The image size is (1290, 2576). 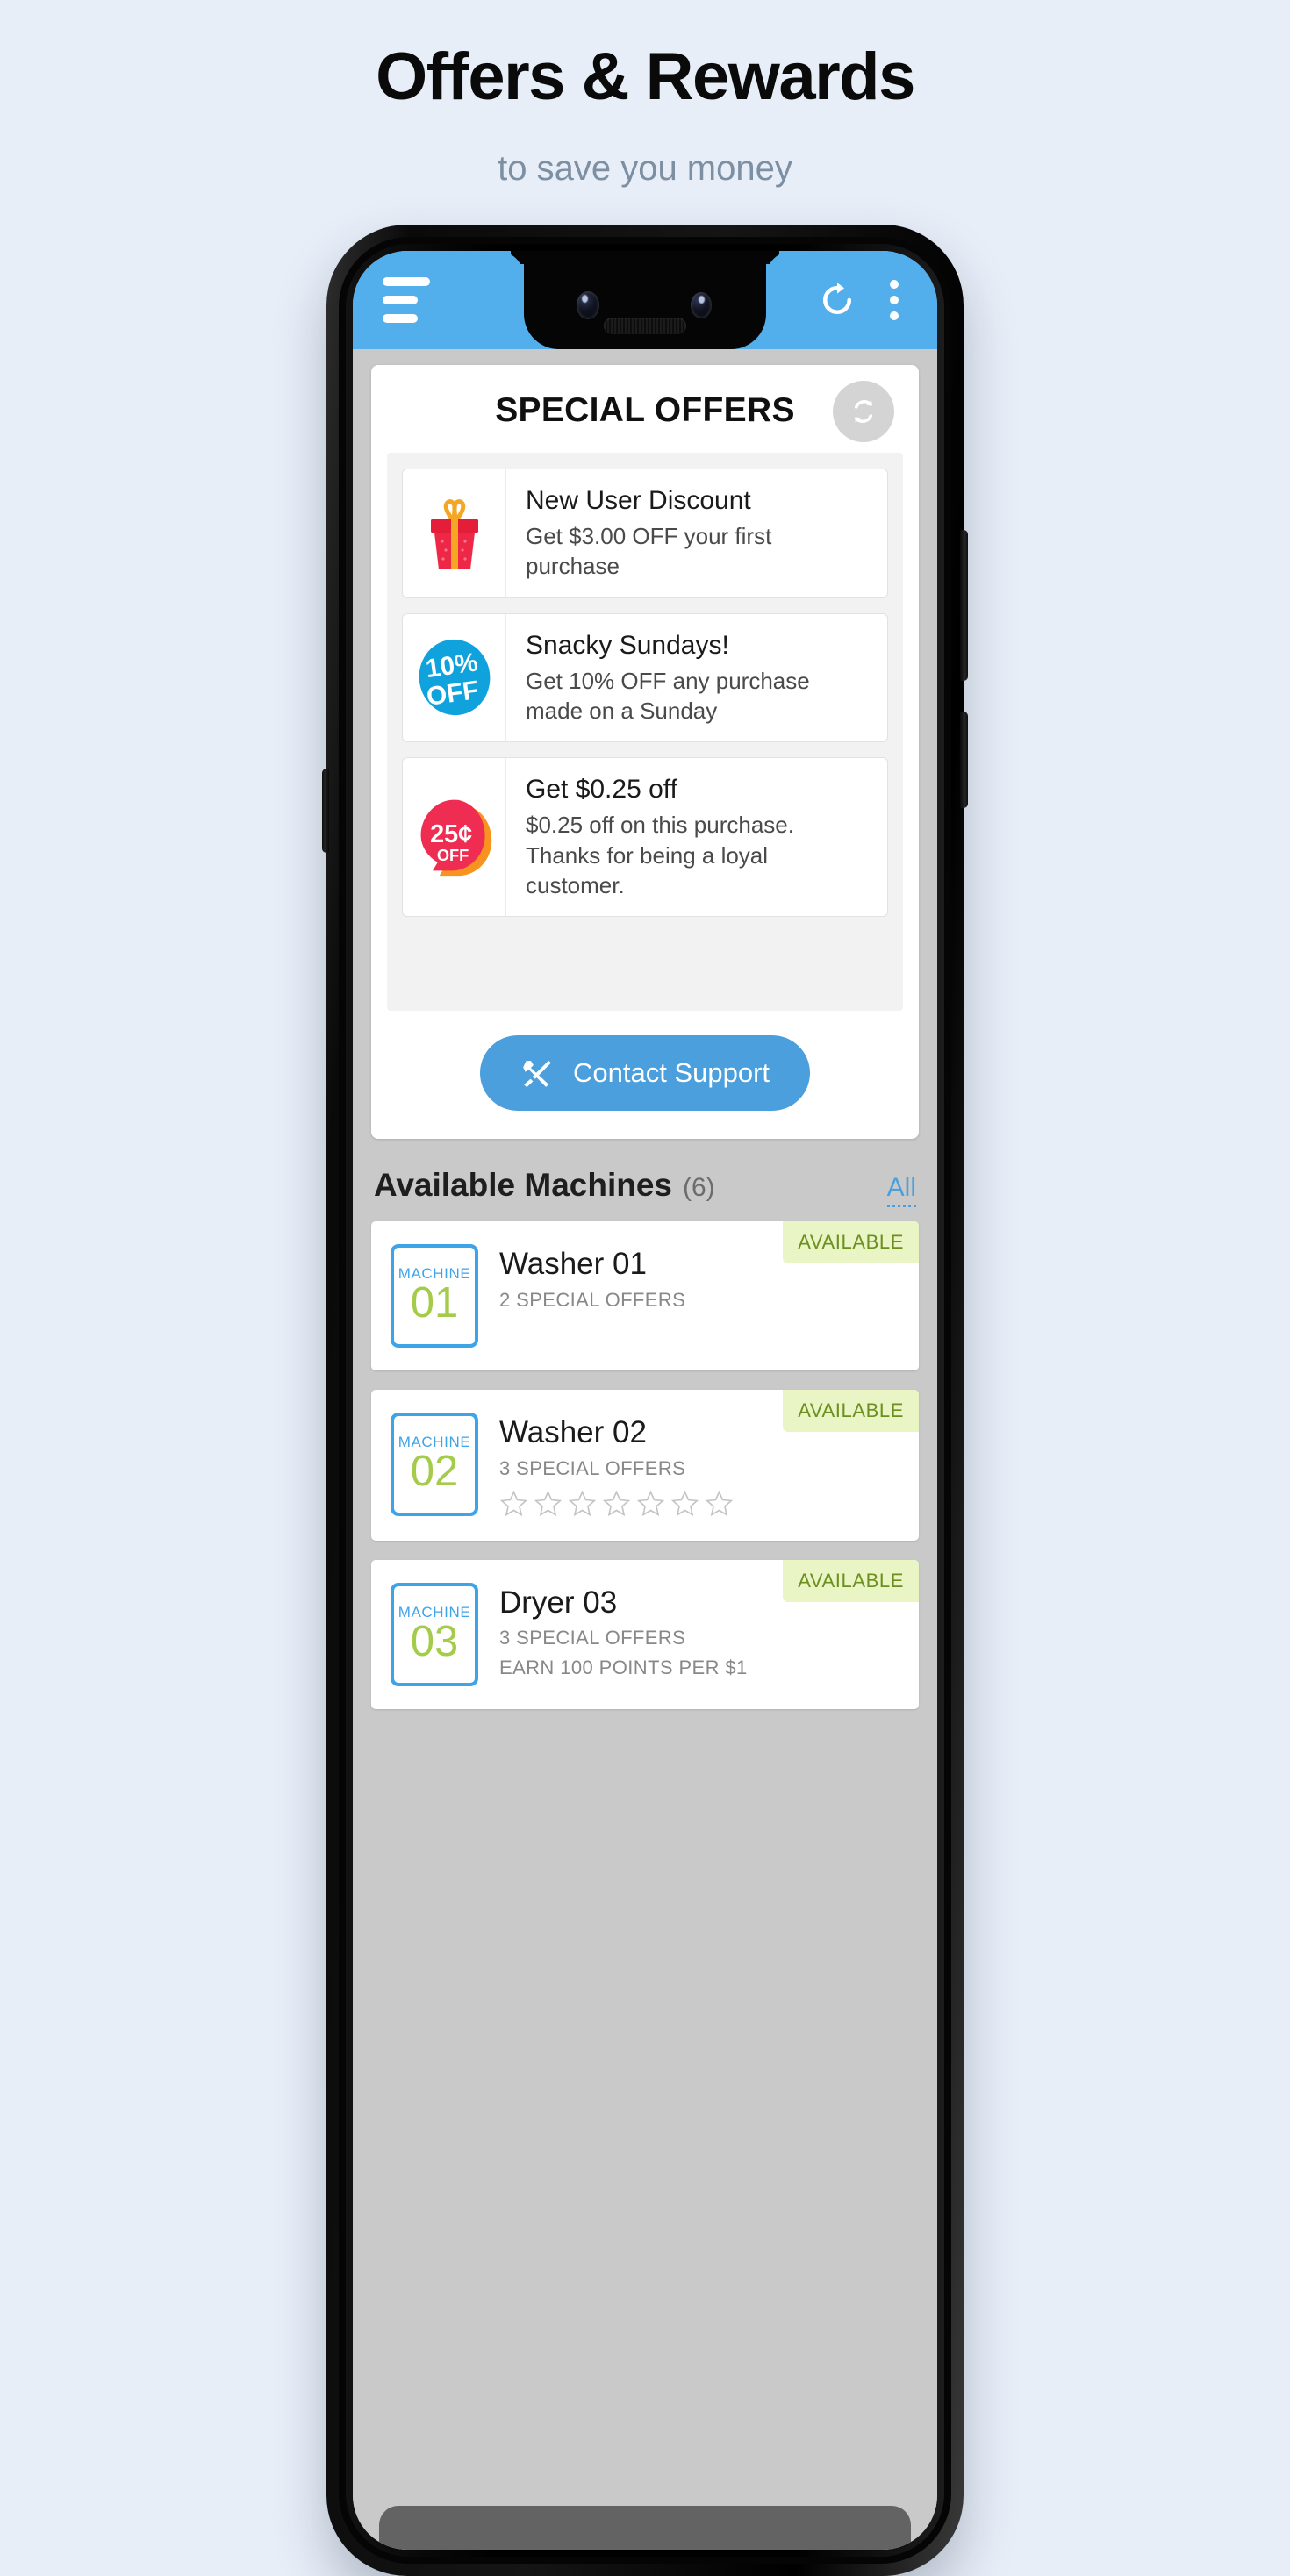 I want to click on page-subtitle: to save you money, so click(x=645, y=168).